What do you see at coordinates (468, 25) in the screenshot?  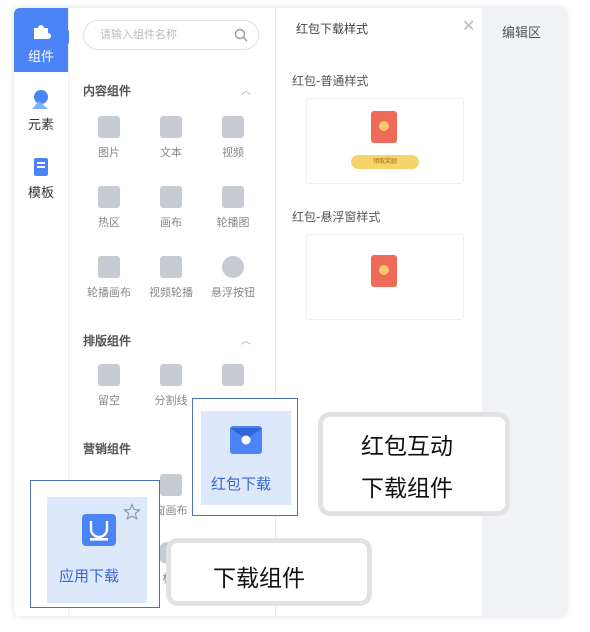 I see `close-icon: ✕` at bounding box center [468, 25].